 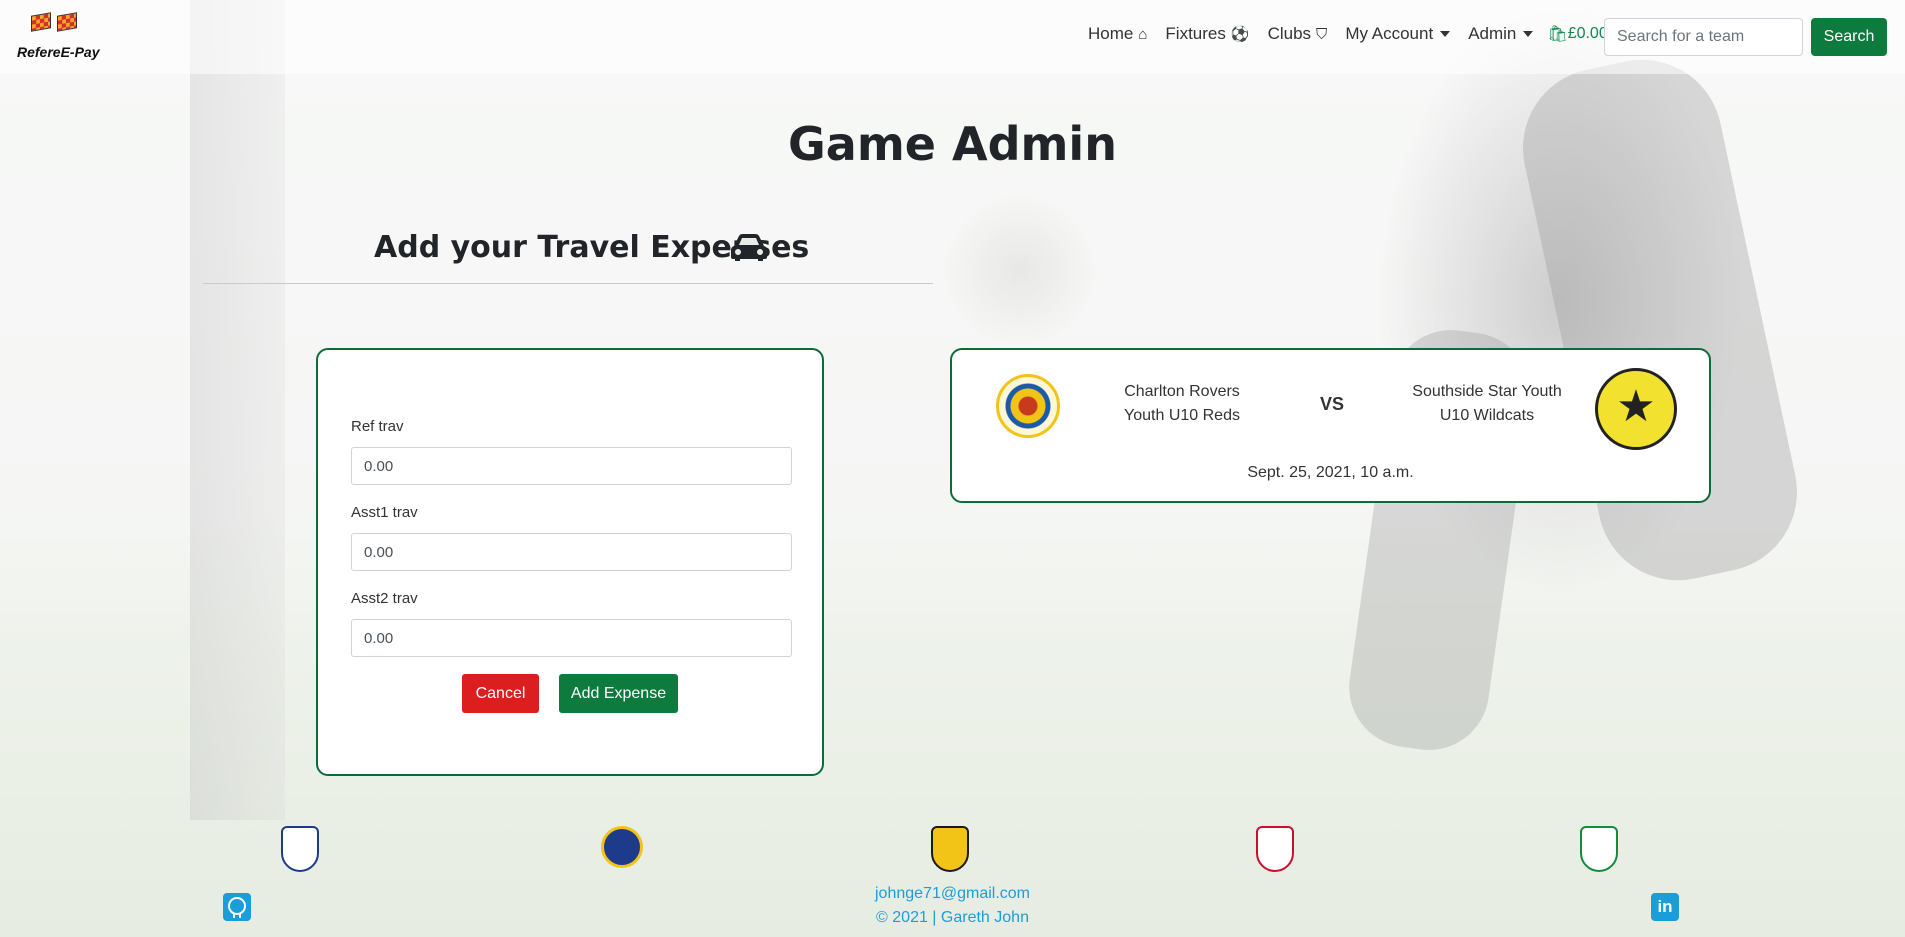 What do you see at coordinates (1289, 33) in the screenshot?
I see `nav-clubs-label: Clubs` at bounding box center [1289, 33].